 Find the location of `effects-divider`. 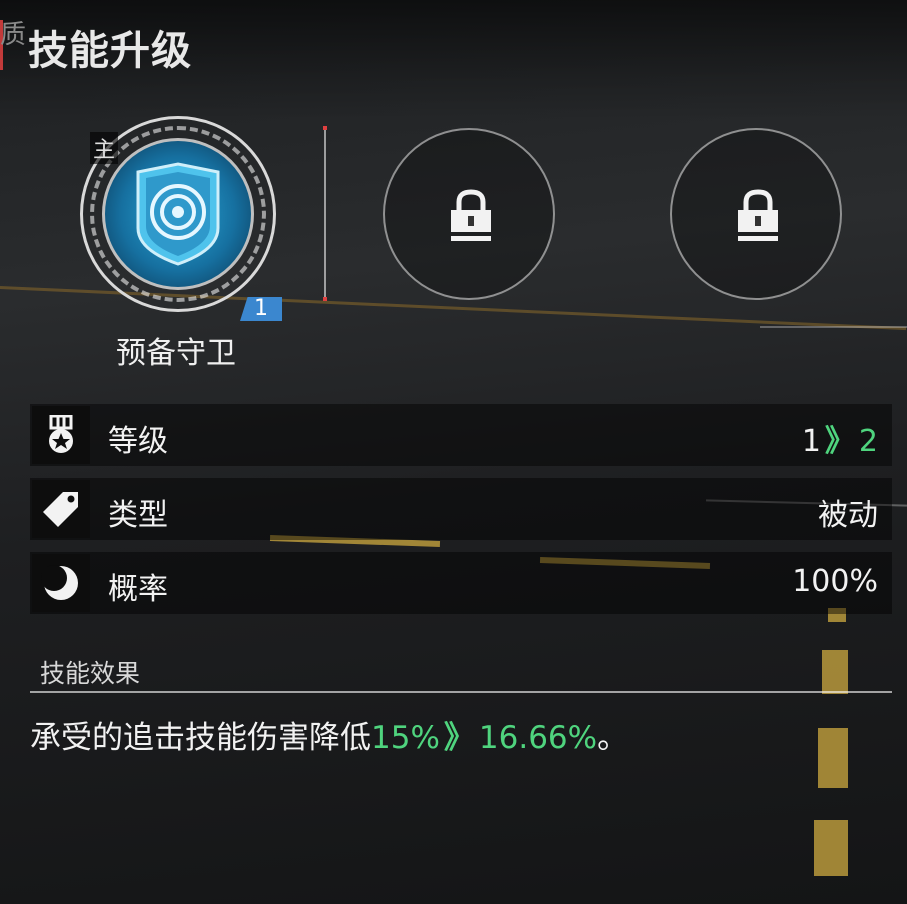

effects-divider is located at coordinates (461, 692).